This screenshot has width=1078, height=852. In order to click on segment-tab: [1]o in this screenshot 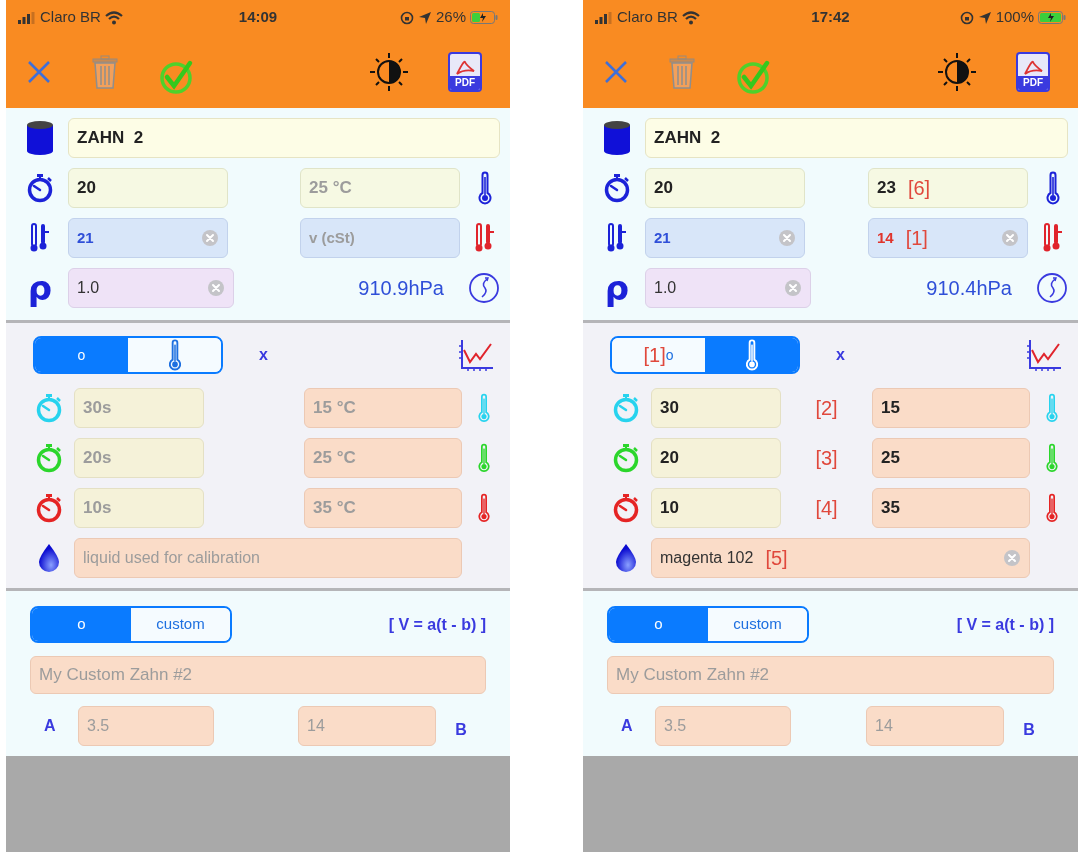, I will do `click(658, 355)`.